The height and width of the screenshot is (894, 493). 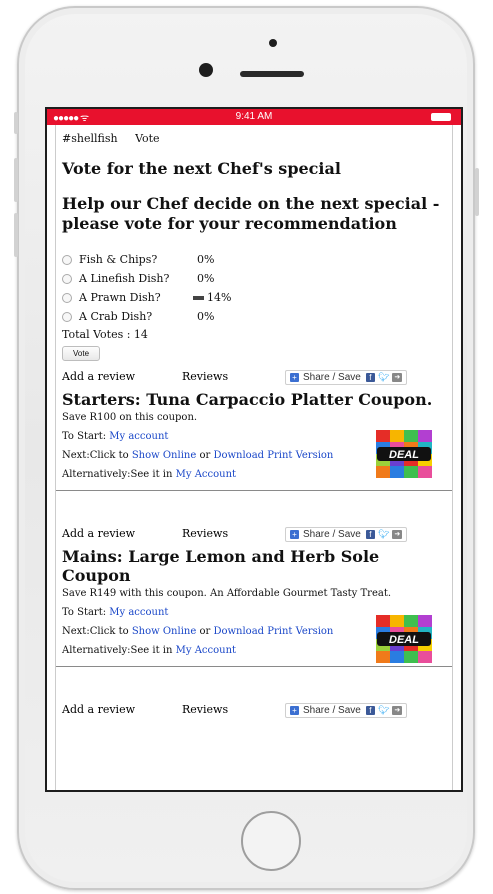 What do you see at coordinates (118, 259) in the screenshot?
I see `poll-option-label: Fish & Chips?` at bounding box center [118, 259].